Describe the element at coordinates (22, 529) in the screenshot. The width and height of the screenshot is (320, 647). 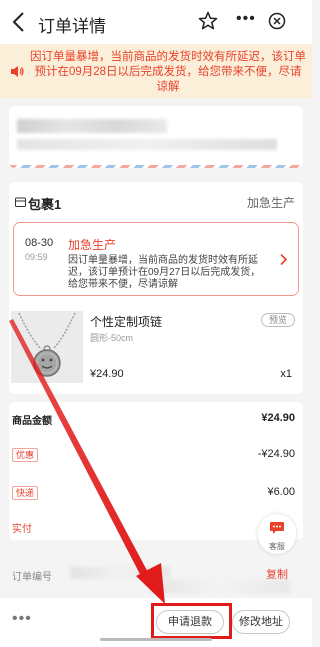
I see `paid-label: 实付` at that location.